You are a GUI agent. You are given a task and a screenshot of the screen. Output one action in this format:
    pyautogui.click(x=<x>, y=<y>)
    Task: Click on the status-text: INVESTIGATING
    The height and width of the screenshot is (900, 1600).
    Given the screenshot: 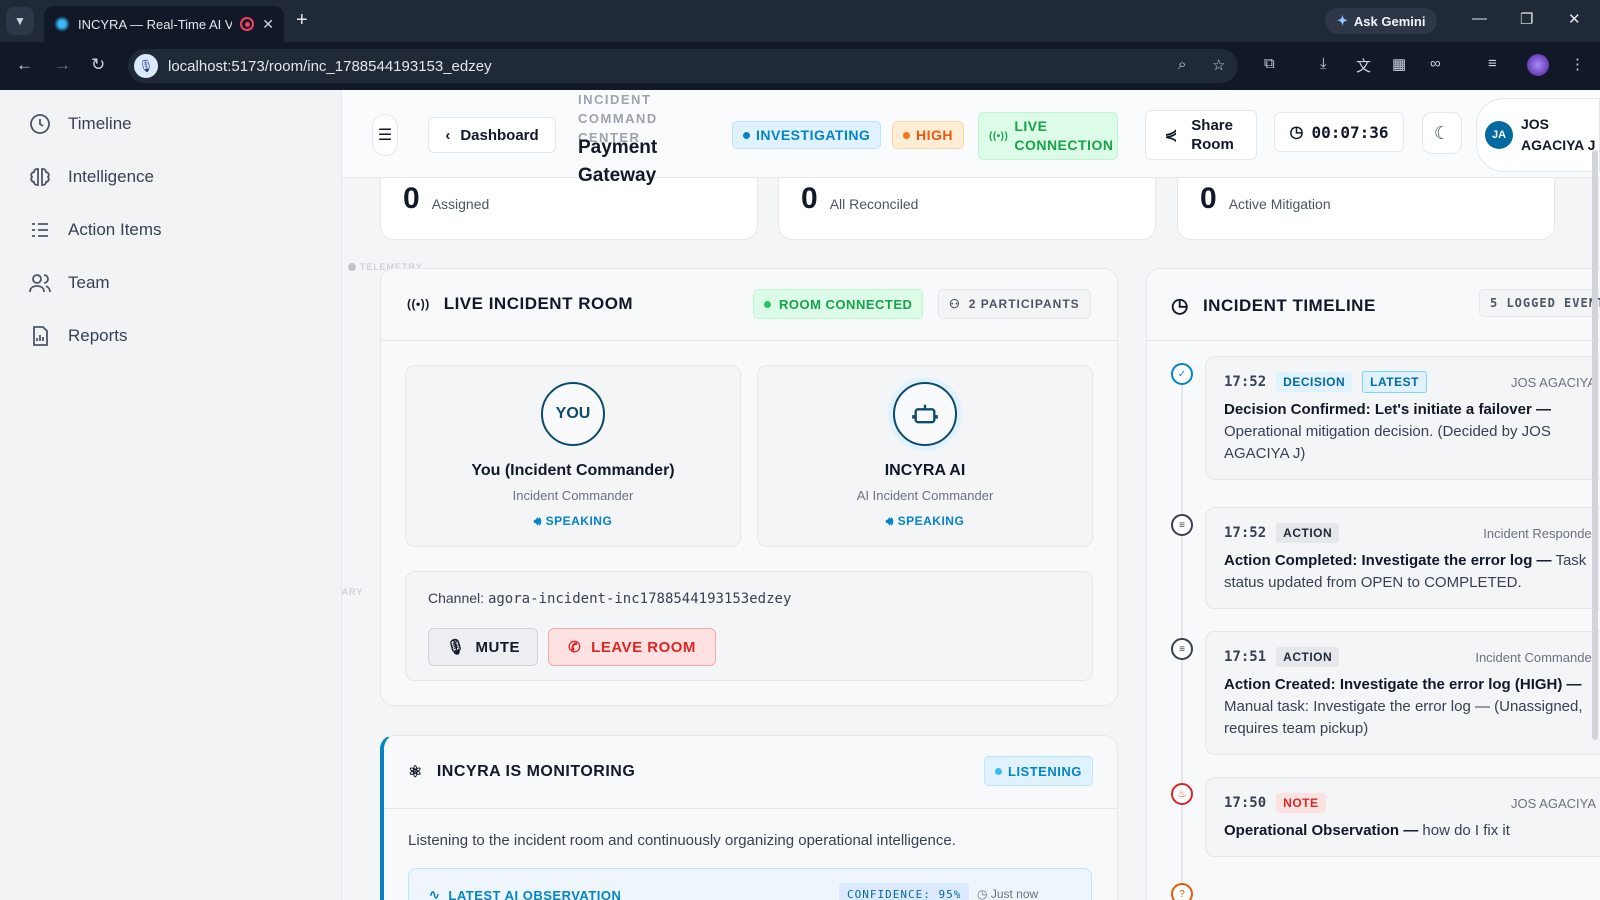 What is the action you would take?
    pyautogui.click(x=813, y=135)
    